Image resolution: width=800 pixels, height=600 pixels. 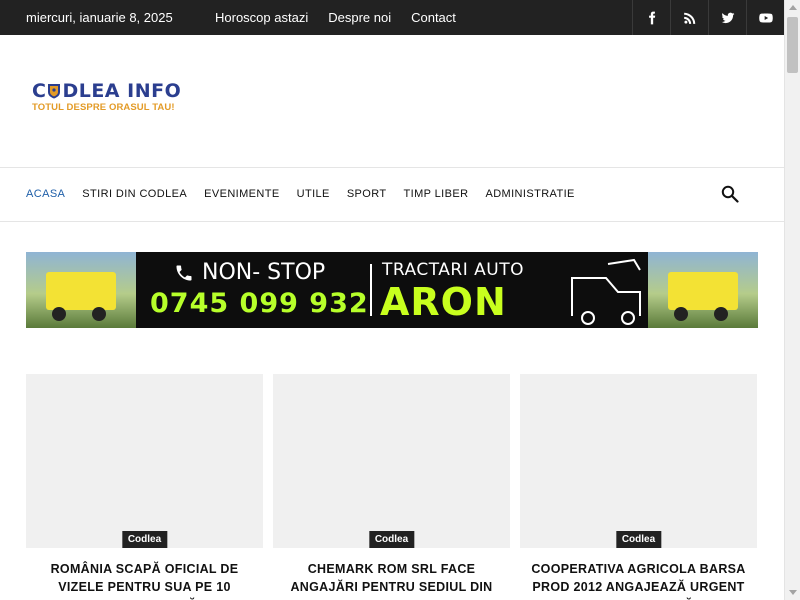 What do you see at coordinates (134, 194) in the screenshot?
I see `nav-item-stiri-din-codlea: STIRI DIN CODLEA` at bounding box center [134, 194].